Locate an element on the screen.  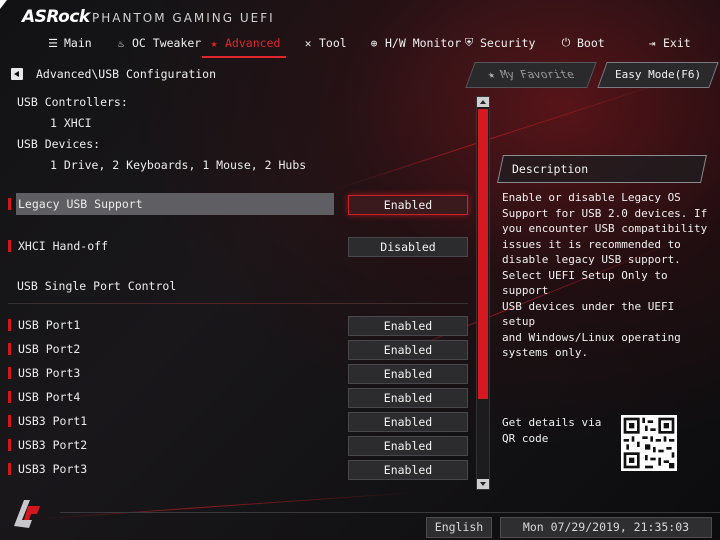
shield-icon: ⛨ is located at coordinates (469, 42).